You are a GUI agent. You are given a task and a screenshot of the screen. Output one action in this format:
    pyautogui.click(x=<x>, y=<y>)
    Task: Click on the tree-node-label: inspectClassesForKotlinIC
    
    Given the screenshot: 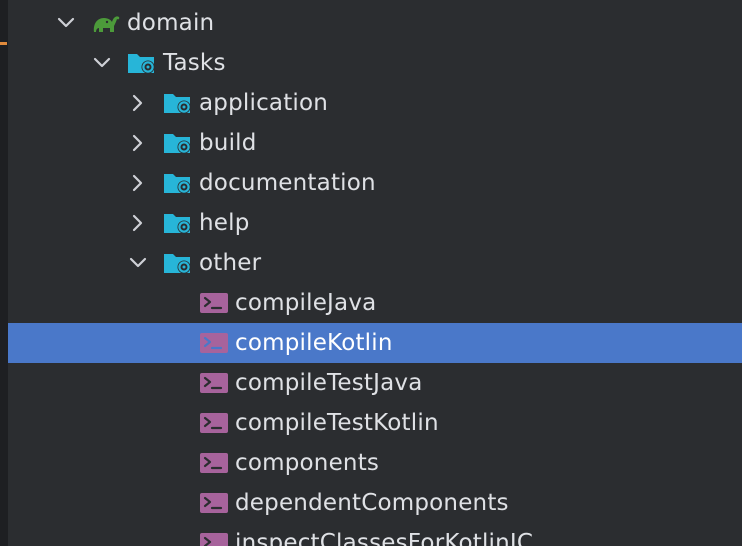 What is the action you would take?
    pyautogui.click(x=384, y=538)
    